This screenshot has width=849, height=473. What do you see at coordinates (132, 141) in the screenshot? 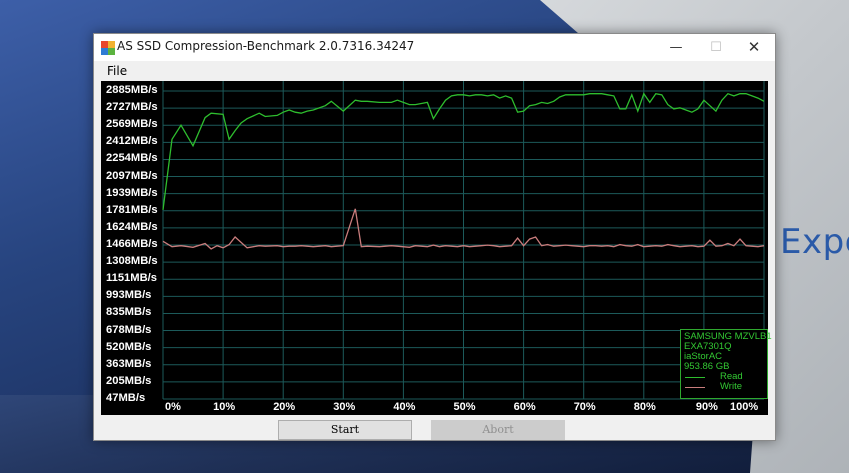
I see `y-tick-label: 2412MB/s` at bounding box center [132, 141].